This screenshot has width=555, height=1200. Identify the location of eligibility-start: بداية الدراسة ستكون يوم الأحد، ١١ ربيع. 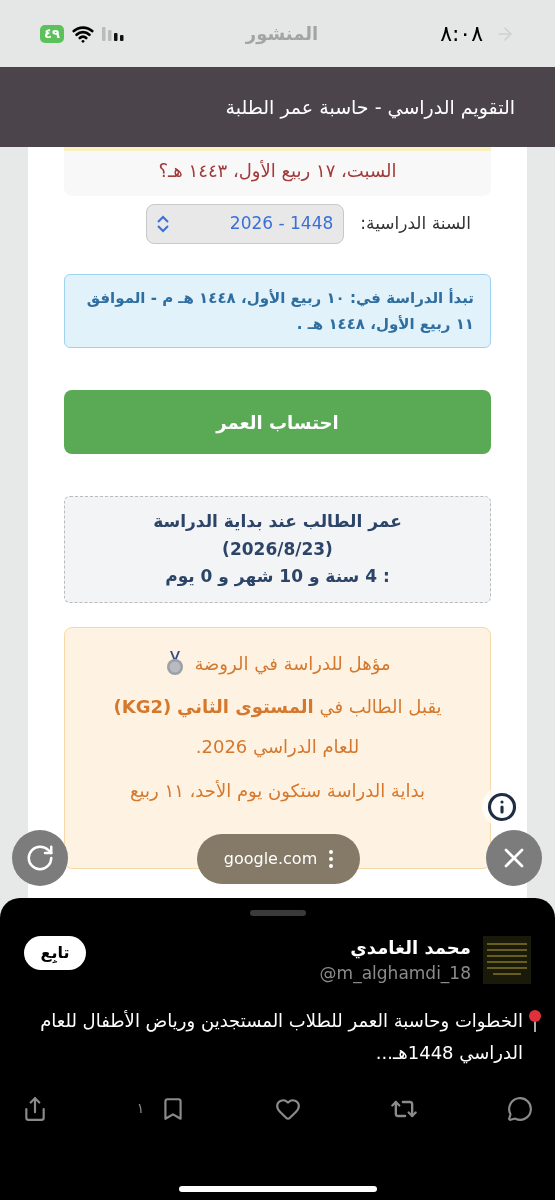
(277, 791).